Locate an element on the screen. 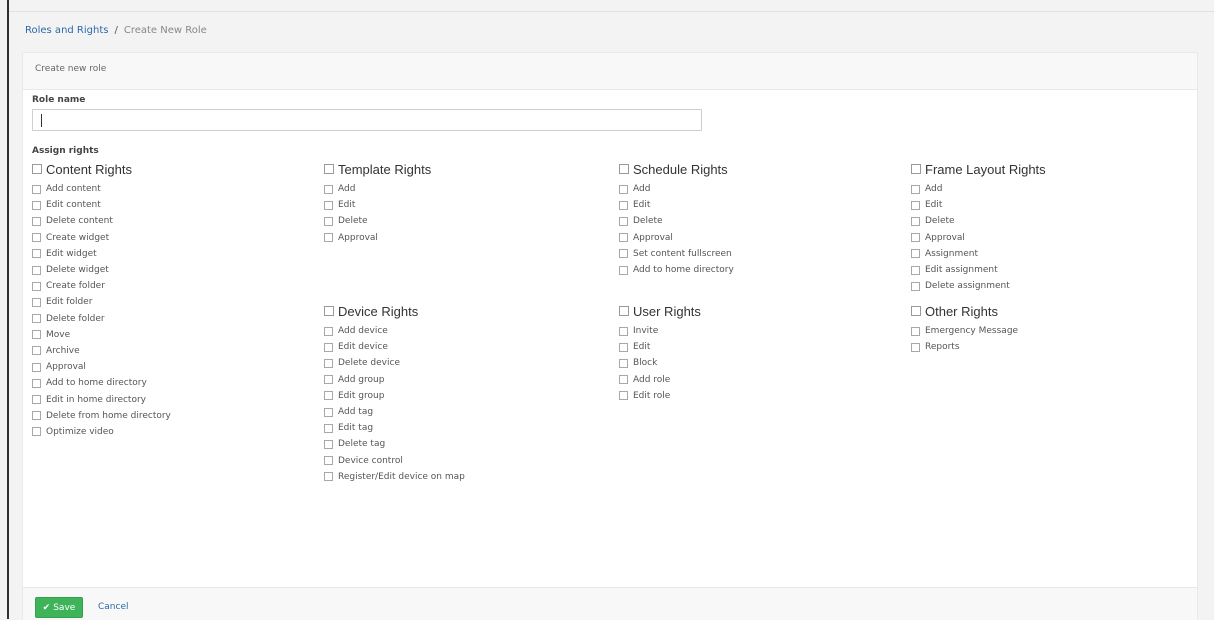  group-checkbox-template-rights: Template Rights is located at coordinates (454, 169).